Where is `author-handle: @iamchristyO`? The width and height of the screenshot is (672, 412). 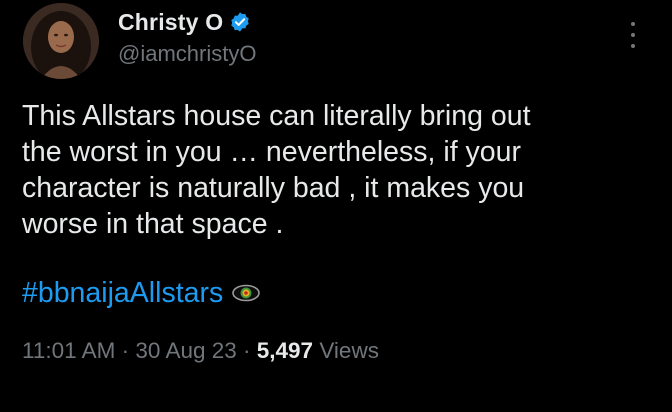 author-handle: @iamchristyO is located at coordinates (187, 54).